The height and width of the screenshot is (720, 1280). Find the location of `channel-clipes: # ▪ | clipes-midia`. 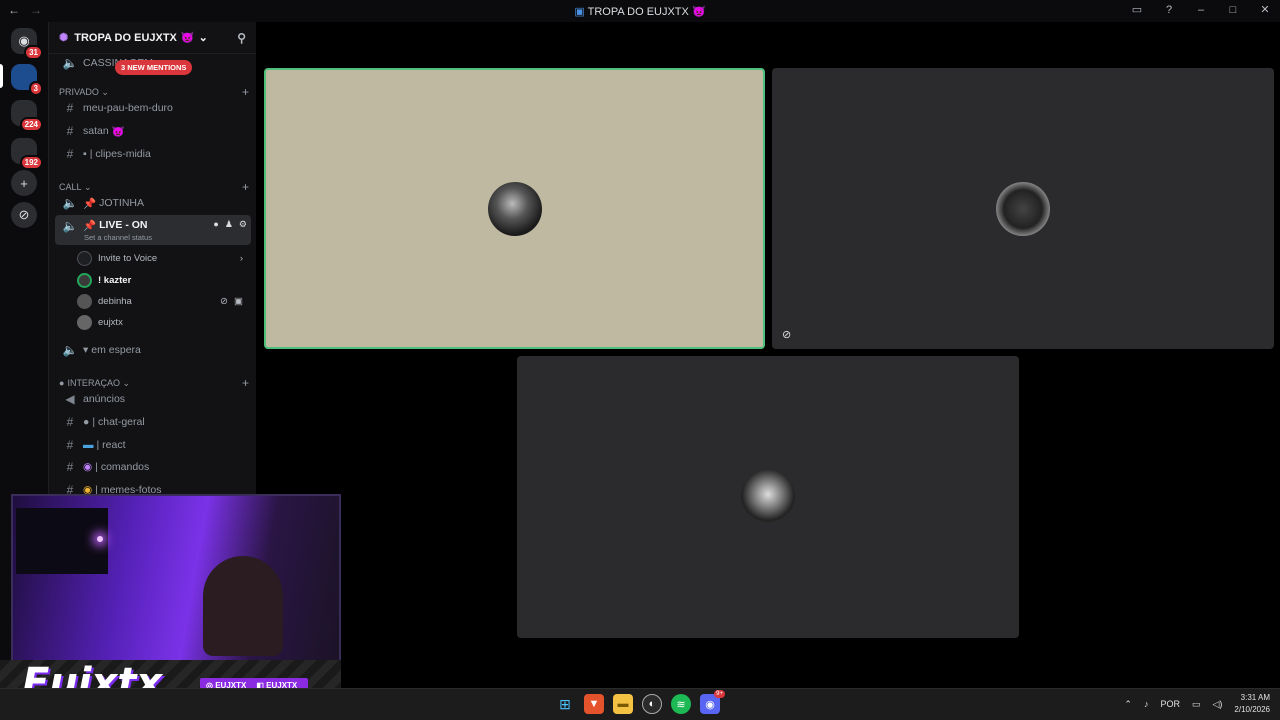

channel-clipes: # ▪ | clipes-midia is located at coordinates (153, 154).